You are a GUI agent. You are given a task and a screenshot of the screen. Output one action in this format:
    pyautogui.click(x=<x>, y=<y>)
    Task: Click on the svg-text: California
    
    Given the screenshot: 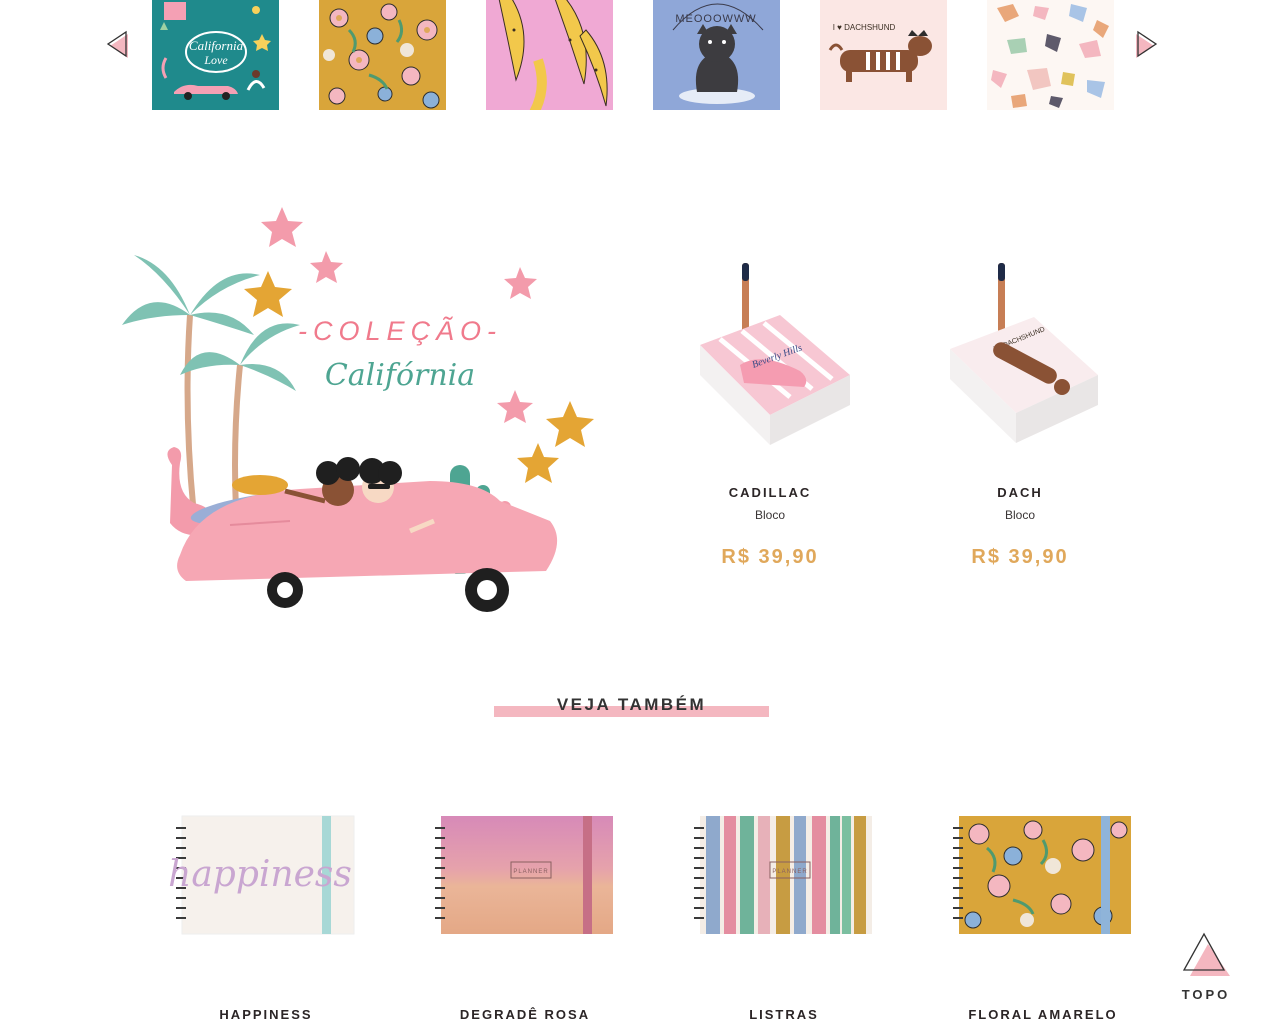 What is the action you would take?
    pyautogui.click(x=216, y=45)
    